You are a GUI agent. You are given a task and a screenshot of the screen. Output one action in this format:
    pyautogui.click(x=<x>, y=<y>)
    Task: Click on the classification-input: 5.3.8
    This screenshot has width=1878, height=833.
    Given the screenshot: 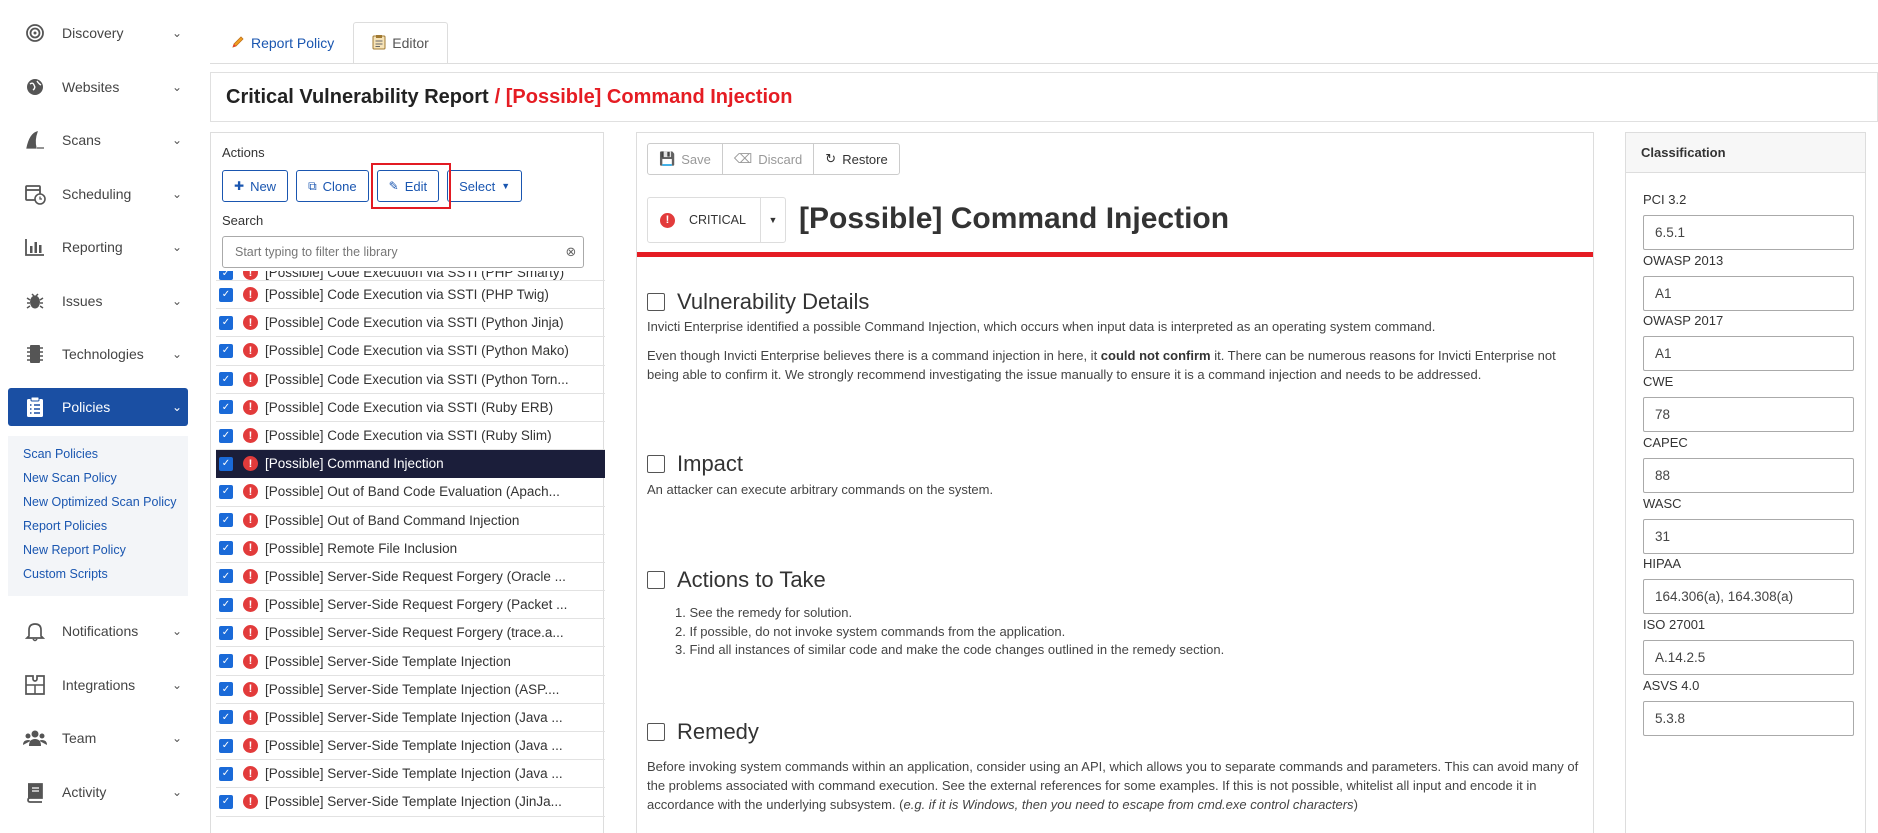 What is the action you would take?
    pyautogui.click(x=1748, y=718)
    